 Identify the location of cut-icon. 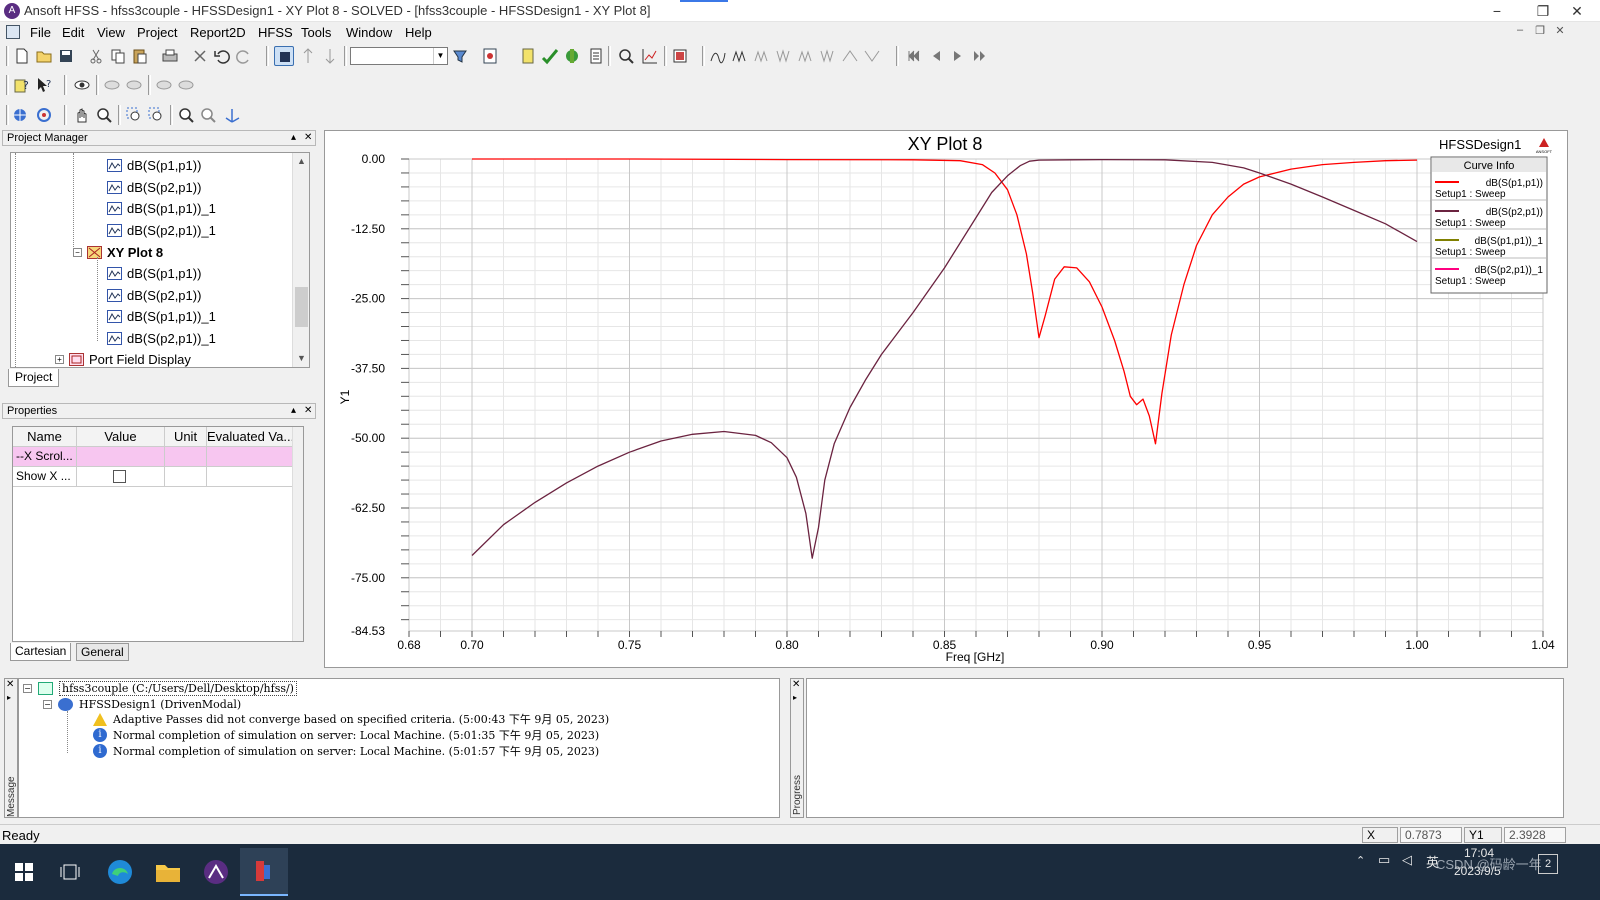
(96, 56).